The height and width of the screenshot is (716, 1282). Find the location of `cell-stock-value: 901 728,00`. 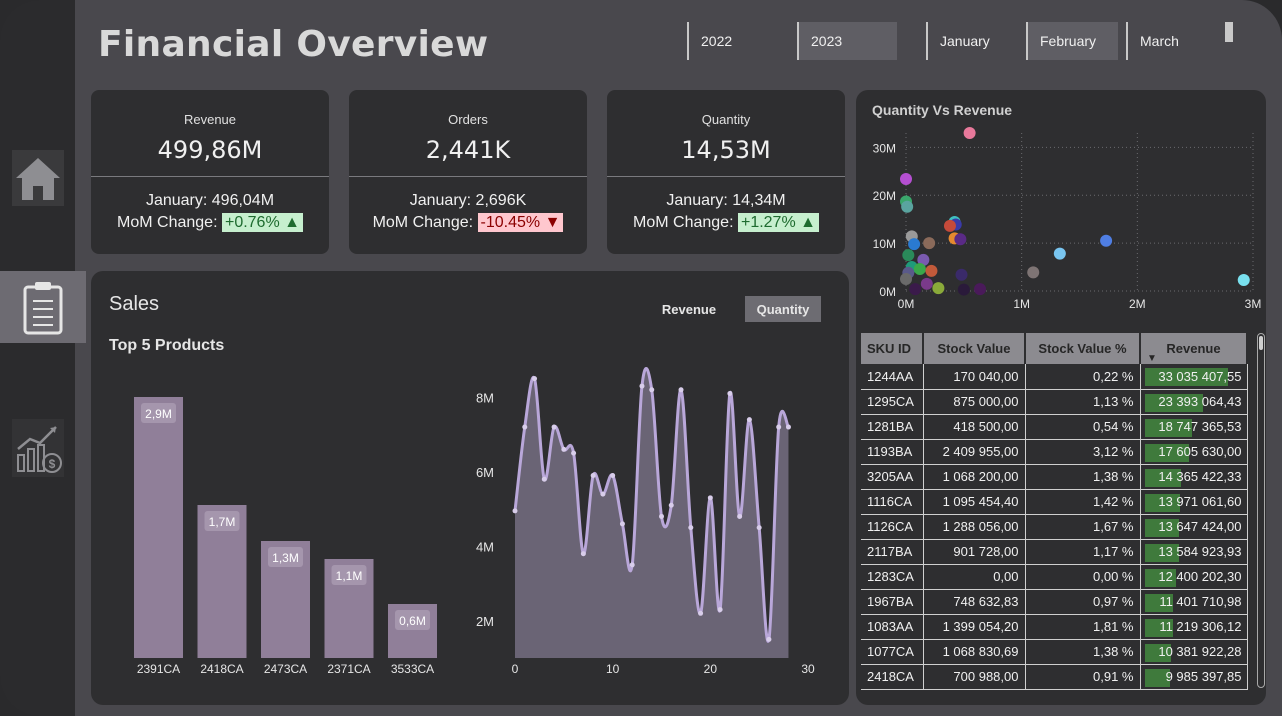

cell-stock-value: 901 728,00 is located at coordinates (974, 552).